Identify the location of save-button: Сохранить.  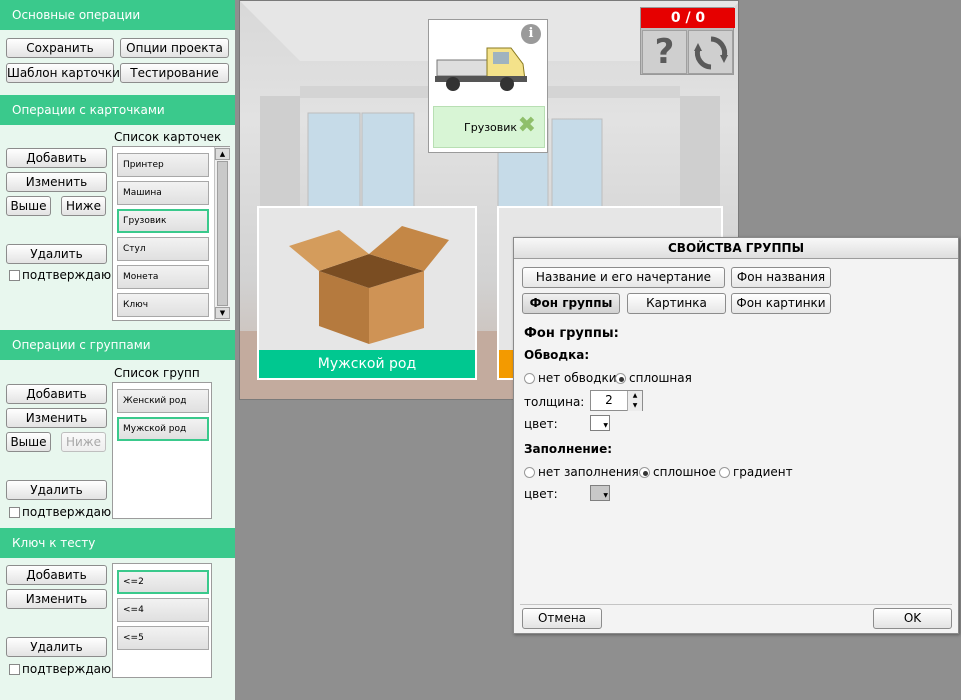
(60, 48).